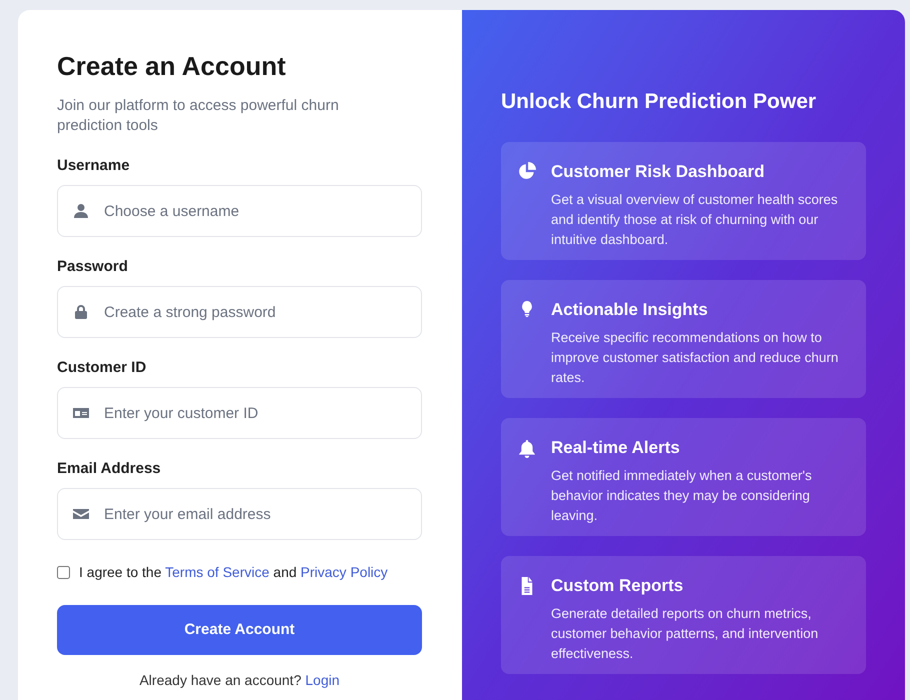 The image size is (910, 700). What do you see at coordinates (239, 413) in the screenshot?
I see `input-field: Enter your customer ID` at bounding box center [239, 413].